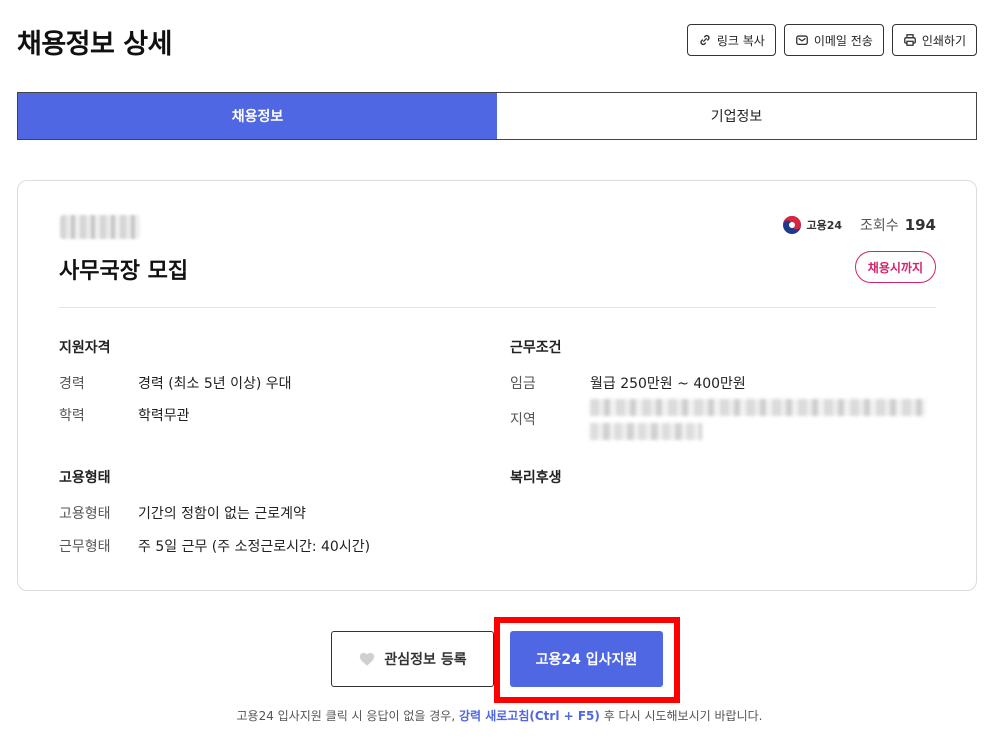 The width and height of the screenshot is (999, 743). I want to click on section-title-conditions: 근무조건, so click(536, 348).